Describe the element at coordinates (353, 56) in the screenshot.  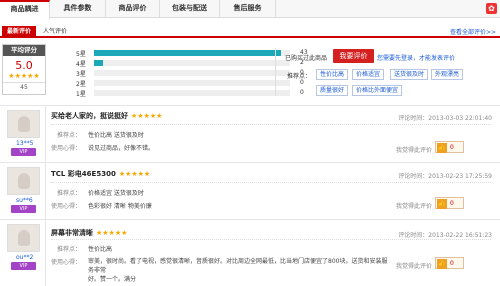
I see `write-review-button: 我要评价` at that location.